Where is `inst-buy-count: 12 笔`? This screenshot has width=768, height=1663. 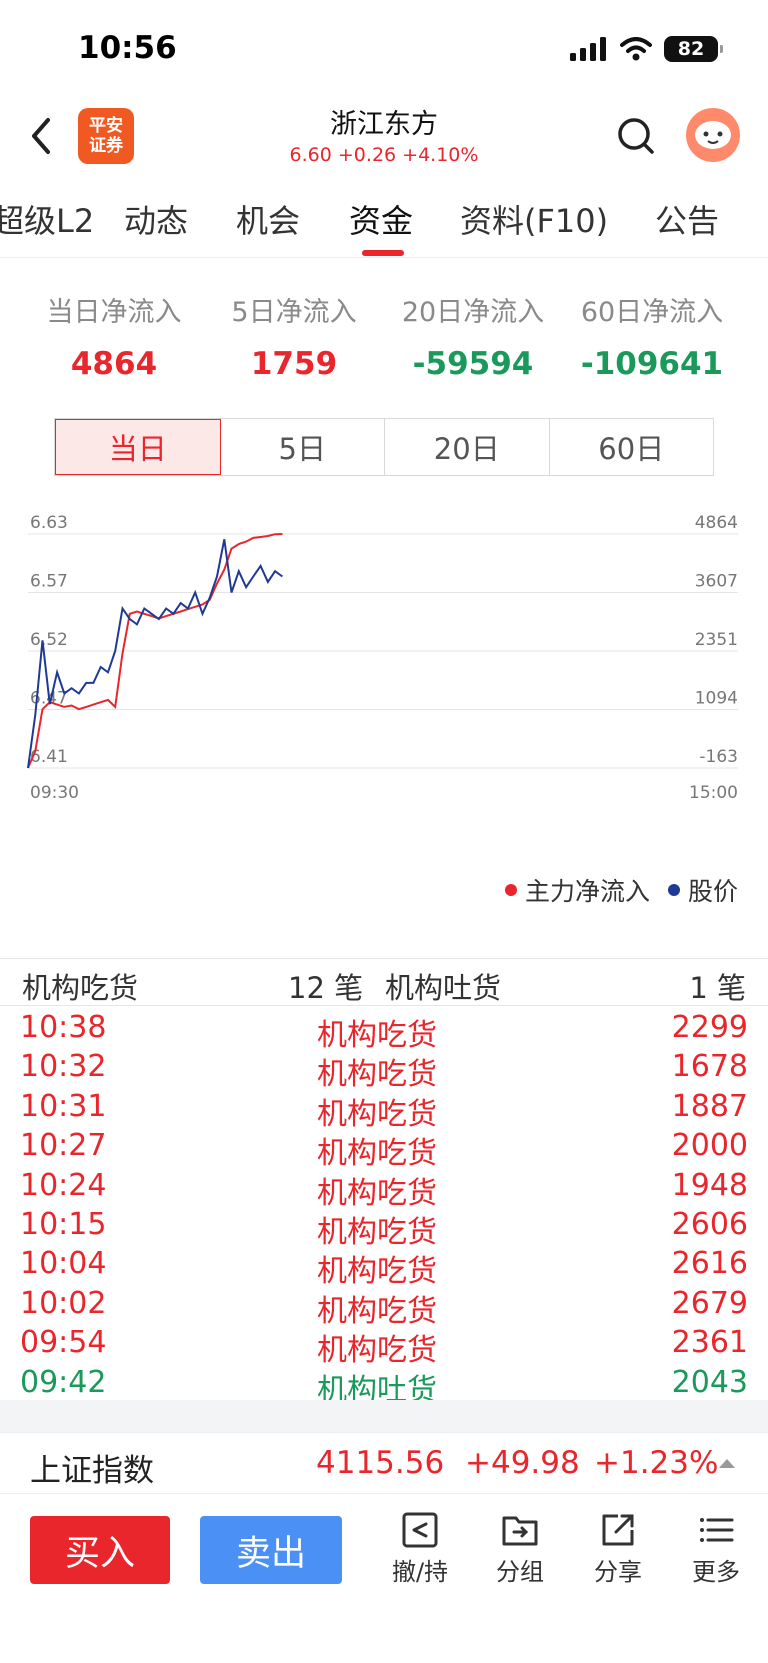
inst-buy-count: 12 笔 is located at coordinates (326, 988).